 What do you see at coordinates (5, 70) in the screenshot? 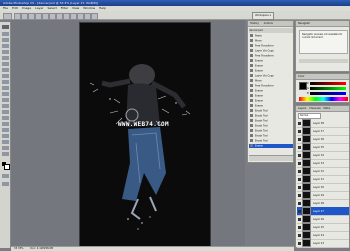
I see `brush-tool-icon` at bounding box center [5, 70].